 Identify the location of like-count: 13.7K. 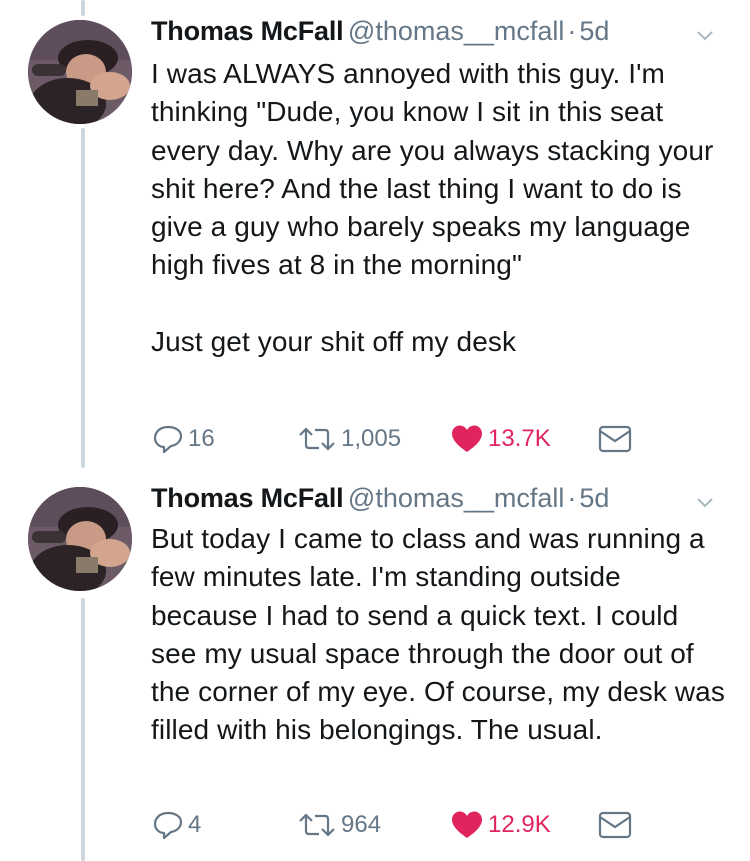
(519, 438).